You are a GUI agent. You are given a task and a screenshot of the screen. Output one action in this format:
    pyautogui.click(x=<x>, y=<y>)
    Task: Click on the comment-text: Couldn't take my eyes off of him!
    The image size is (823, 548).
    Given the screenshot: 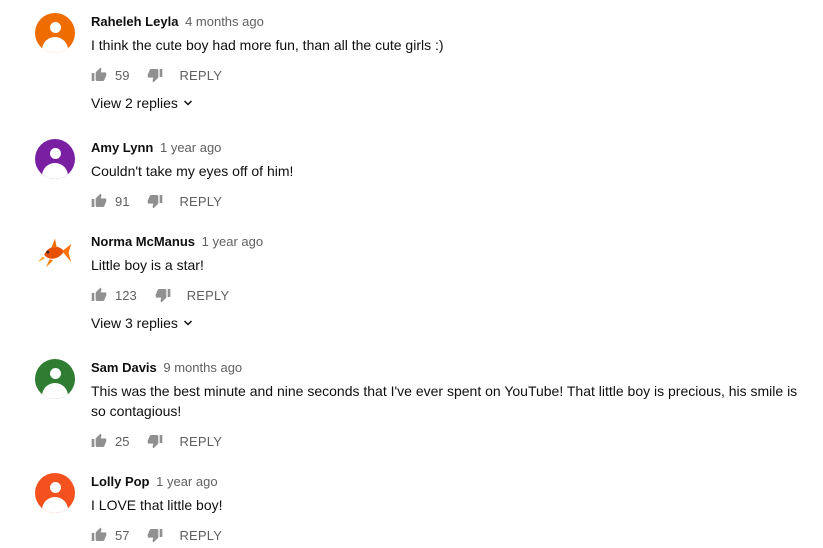 What is the action you would take?
    pyautogui.click(x=192, y=171)
    